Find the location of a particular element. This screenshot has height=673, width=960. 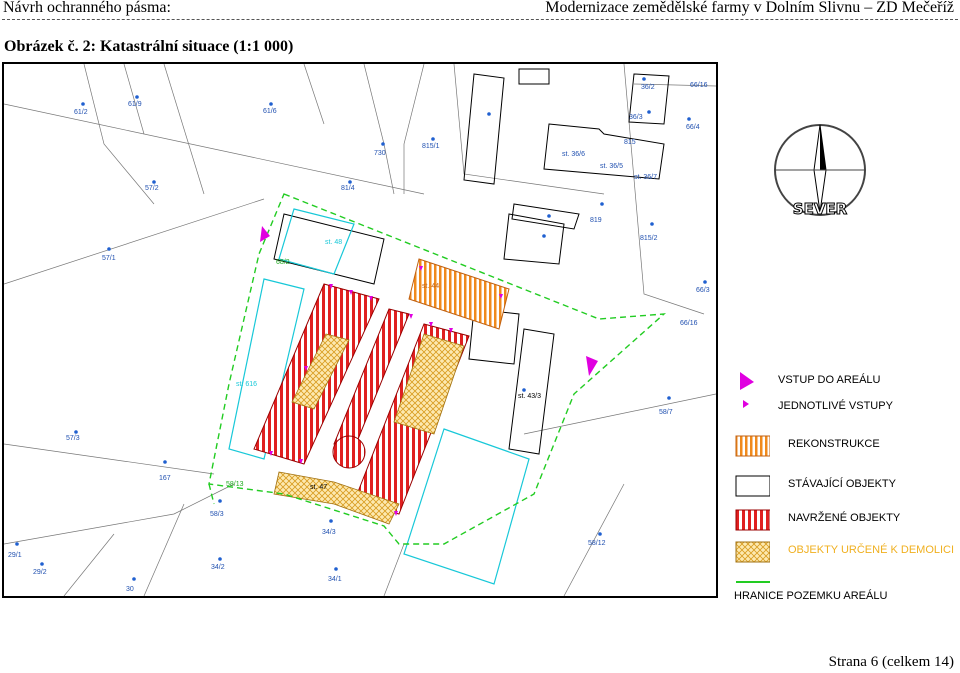

svg-text: st. 48 is located at coordinates (333, 242).